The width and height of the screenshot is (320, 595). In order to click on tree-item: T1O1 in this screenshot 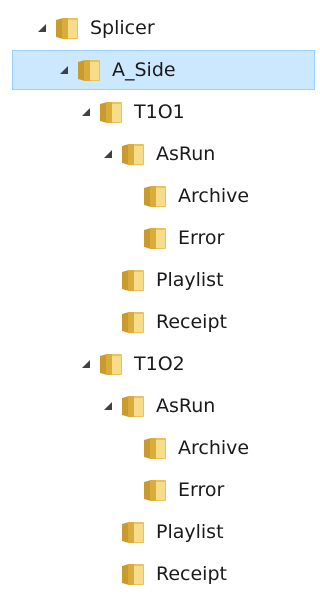, I will do `click(157, 112)`.